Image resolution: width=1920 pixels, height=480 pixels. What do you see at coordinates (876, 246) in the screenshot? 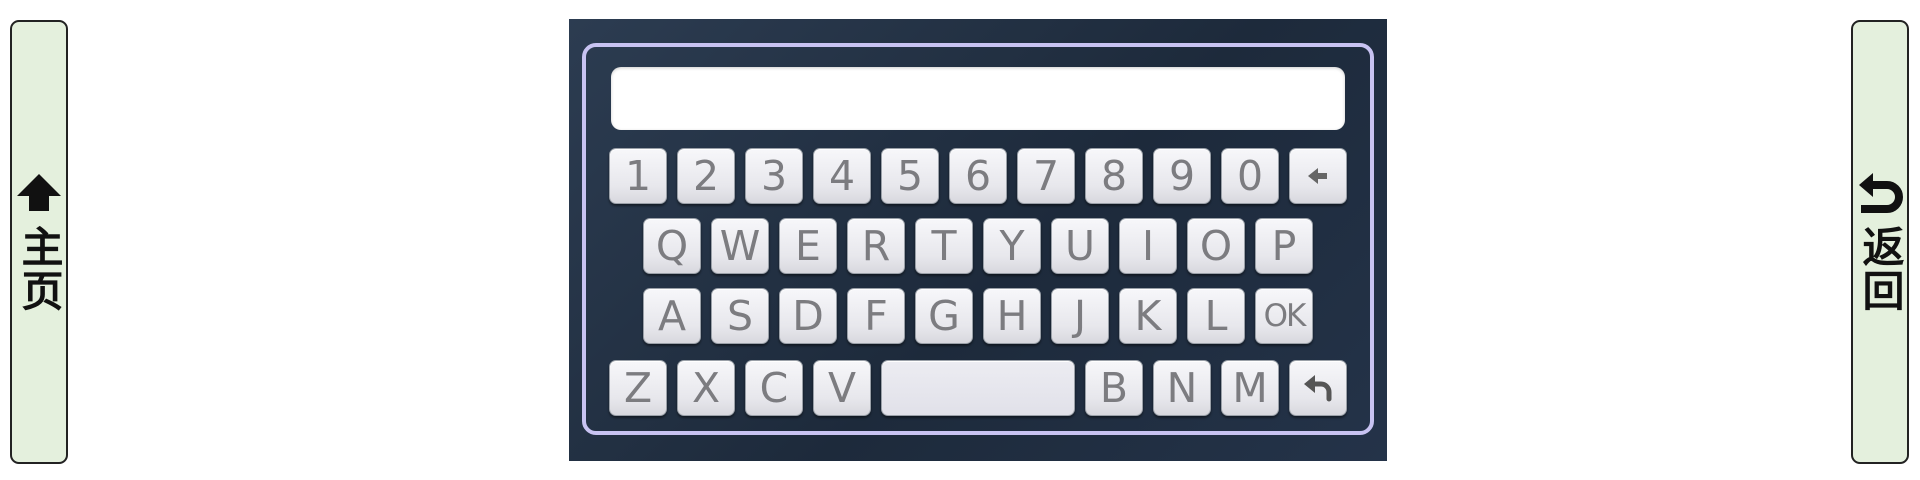
I see `key-r: R` at bounding box center [876, 246].